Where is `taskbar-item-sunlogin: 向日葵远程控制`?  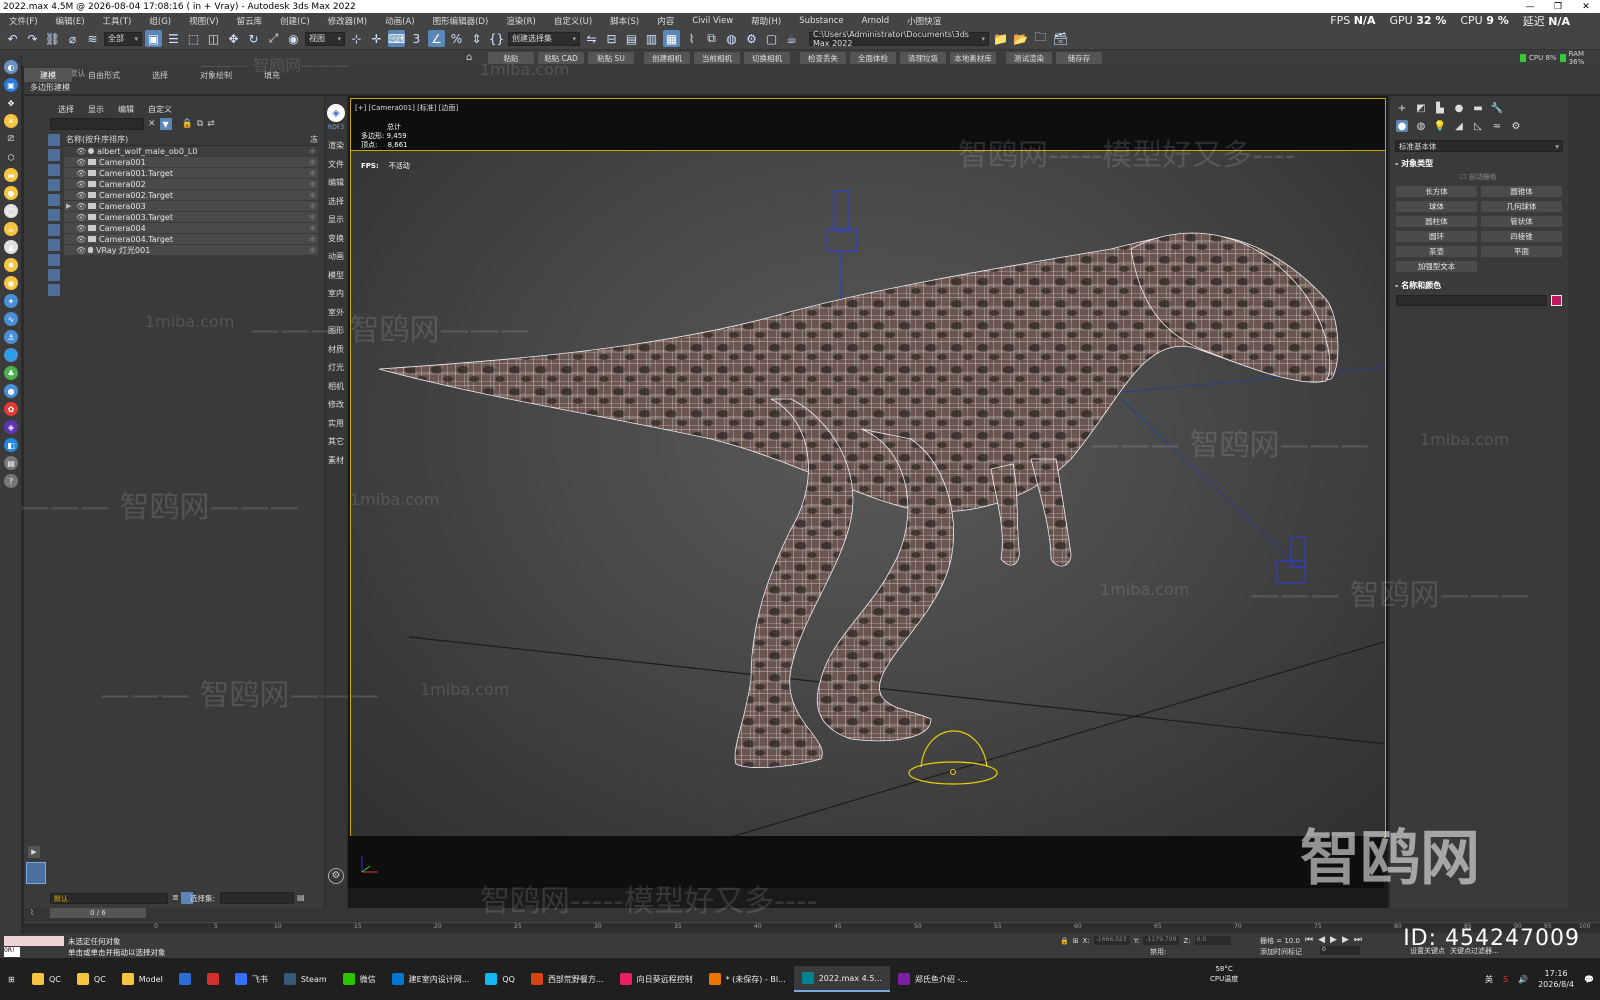
taskbar-item-sunlogin: 向日葵远程控制 is located at coordinates (656, 979).